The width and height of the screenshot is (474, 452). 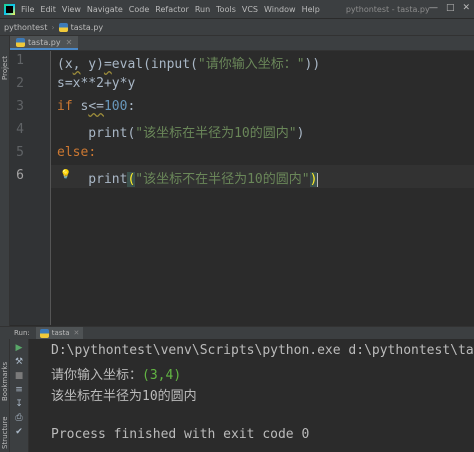 What do you see at coordinates (27, 9) in the screenshot?
I see `menu-file: File` at bounding box center [27, 9].